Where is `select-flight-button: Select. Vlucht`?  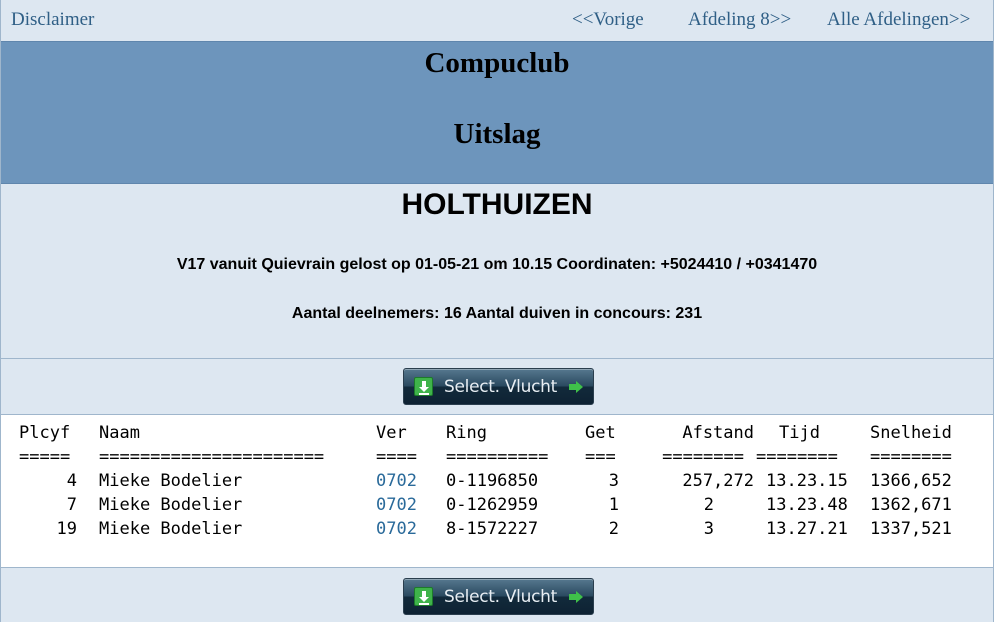 select-flight-button: Select. Vlucht is located at coordinates (498, 386).